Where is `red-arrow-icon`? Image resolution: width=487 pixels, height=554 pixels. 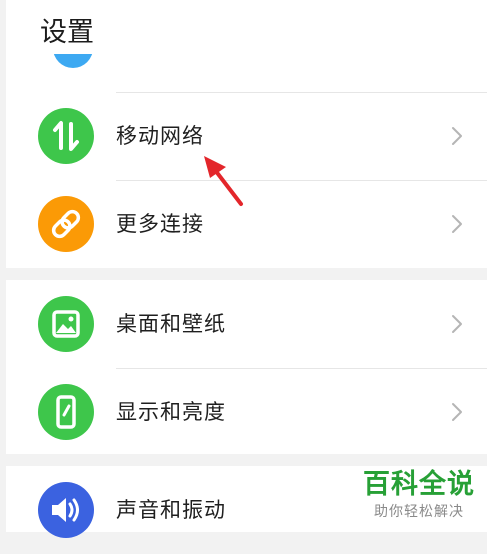 red-arrow-icon is located at coordinates (223, 181).